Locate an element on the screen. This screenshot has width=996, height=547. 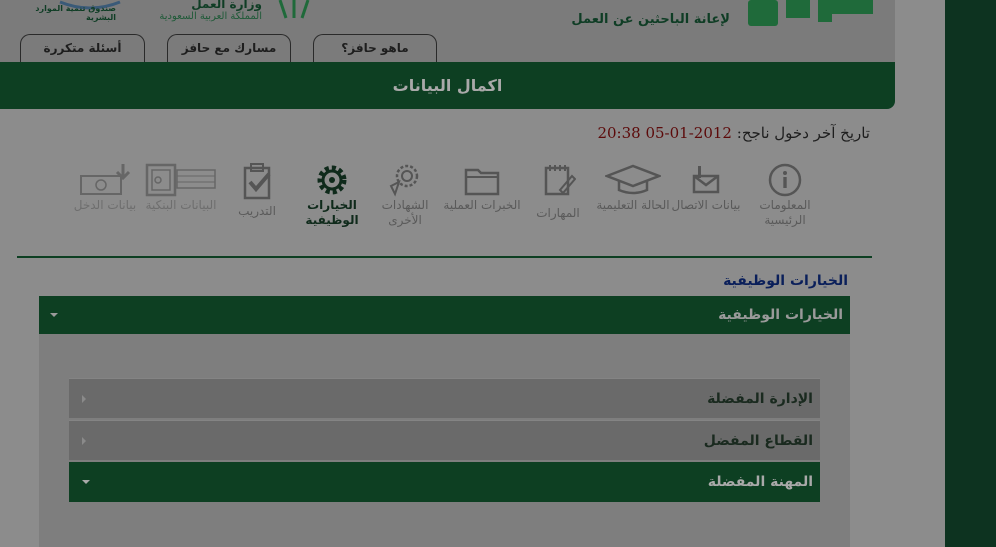
step-label: التدريب is located at coordinates (257, 211).